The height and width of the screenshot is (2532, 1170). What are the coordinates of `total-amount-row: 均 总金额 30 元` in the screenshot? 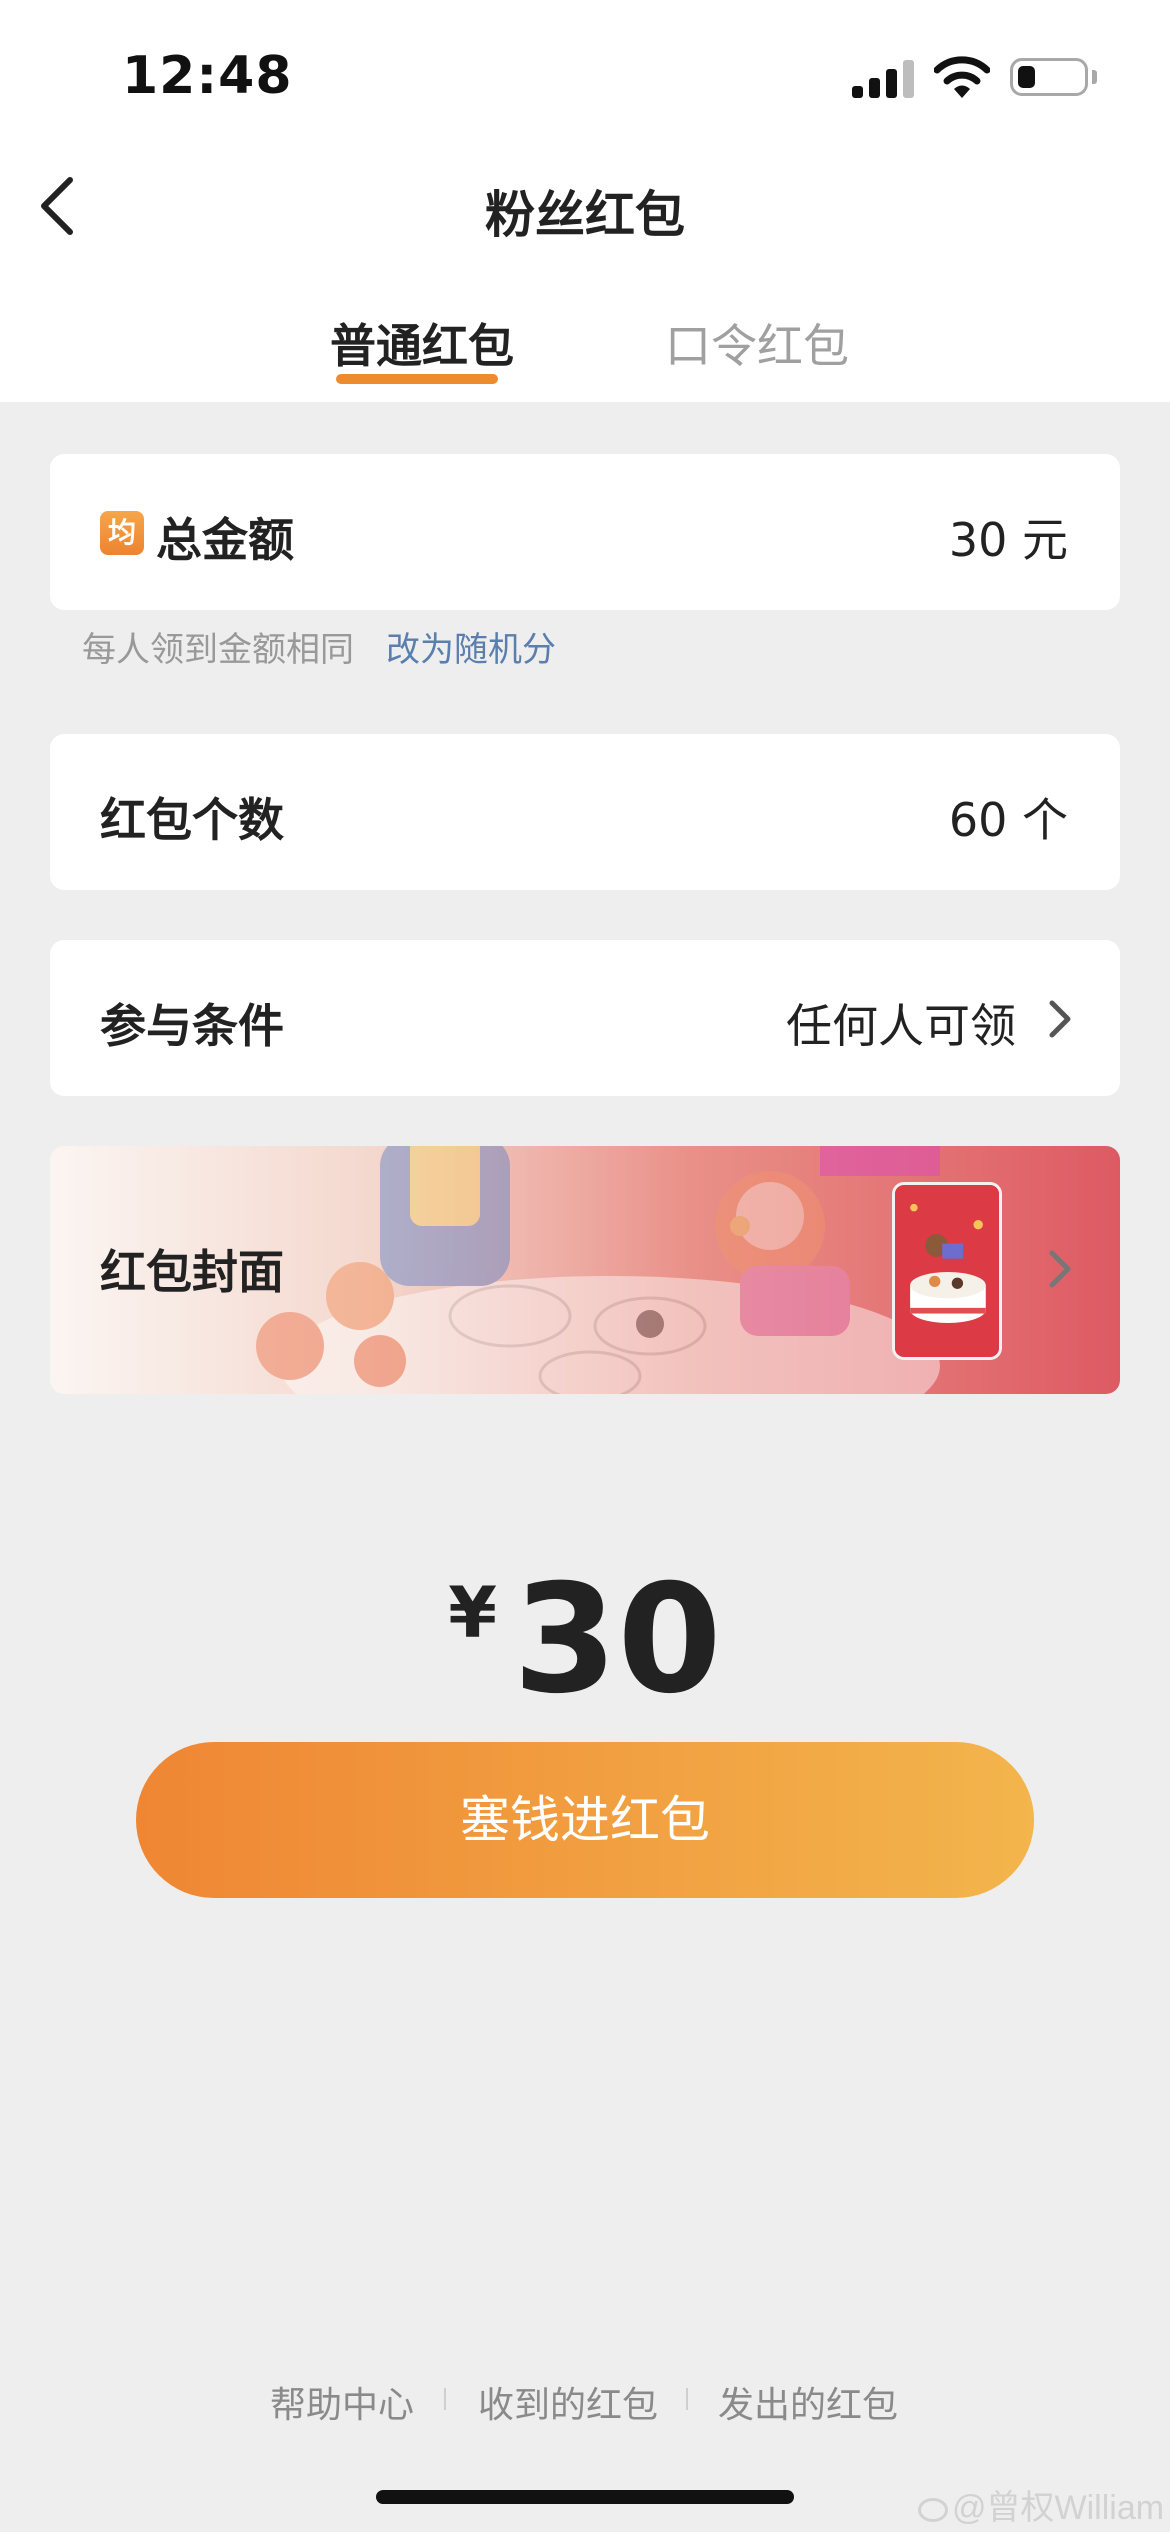 It's located at (585, 532).